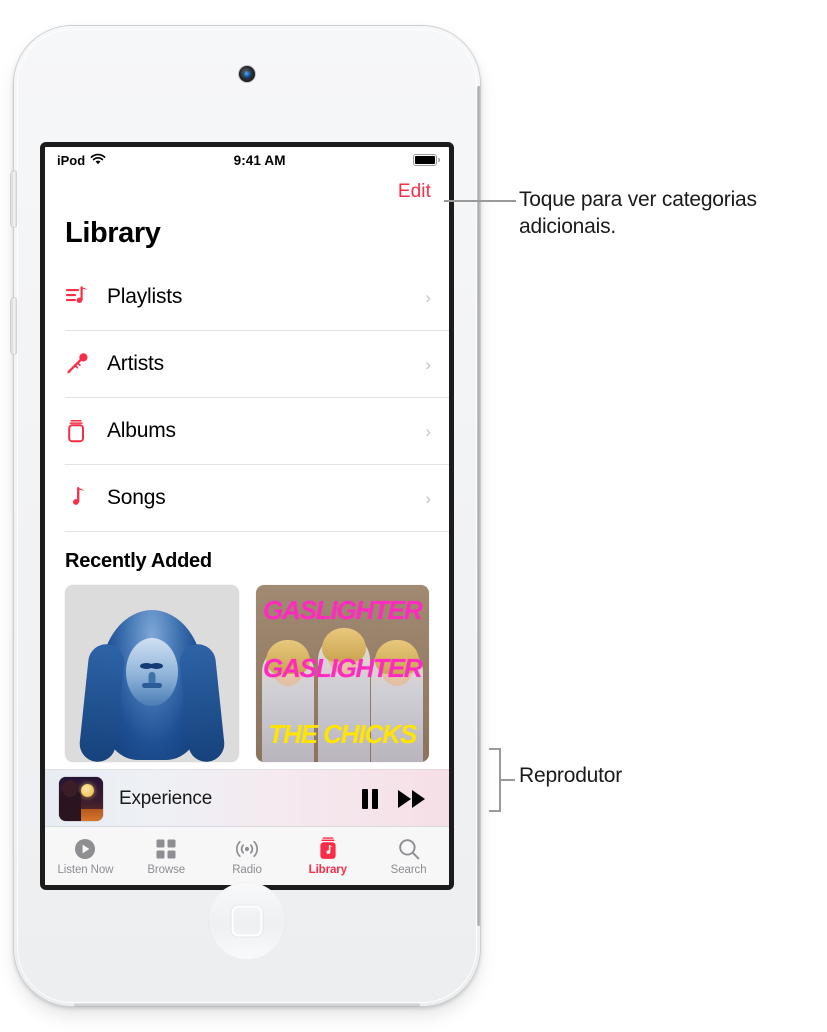  Describe the element at coordinates (14, 199) in the screenshot. I see `volume-up-button` at that location.